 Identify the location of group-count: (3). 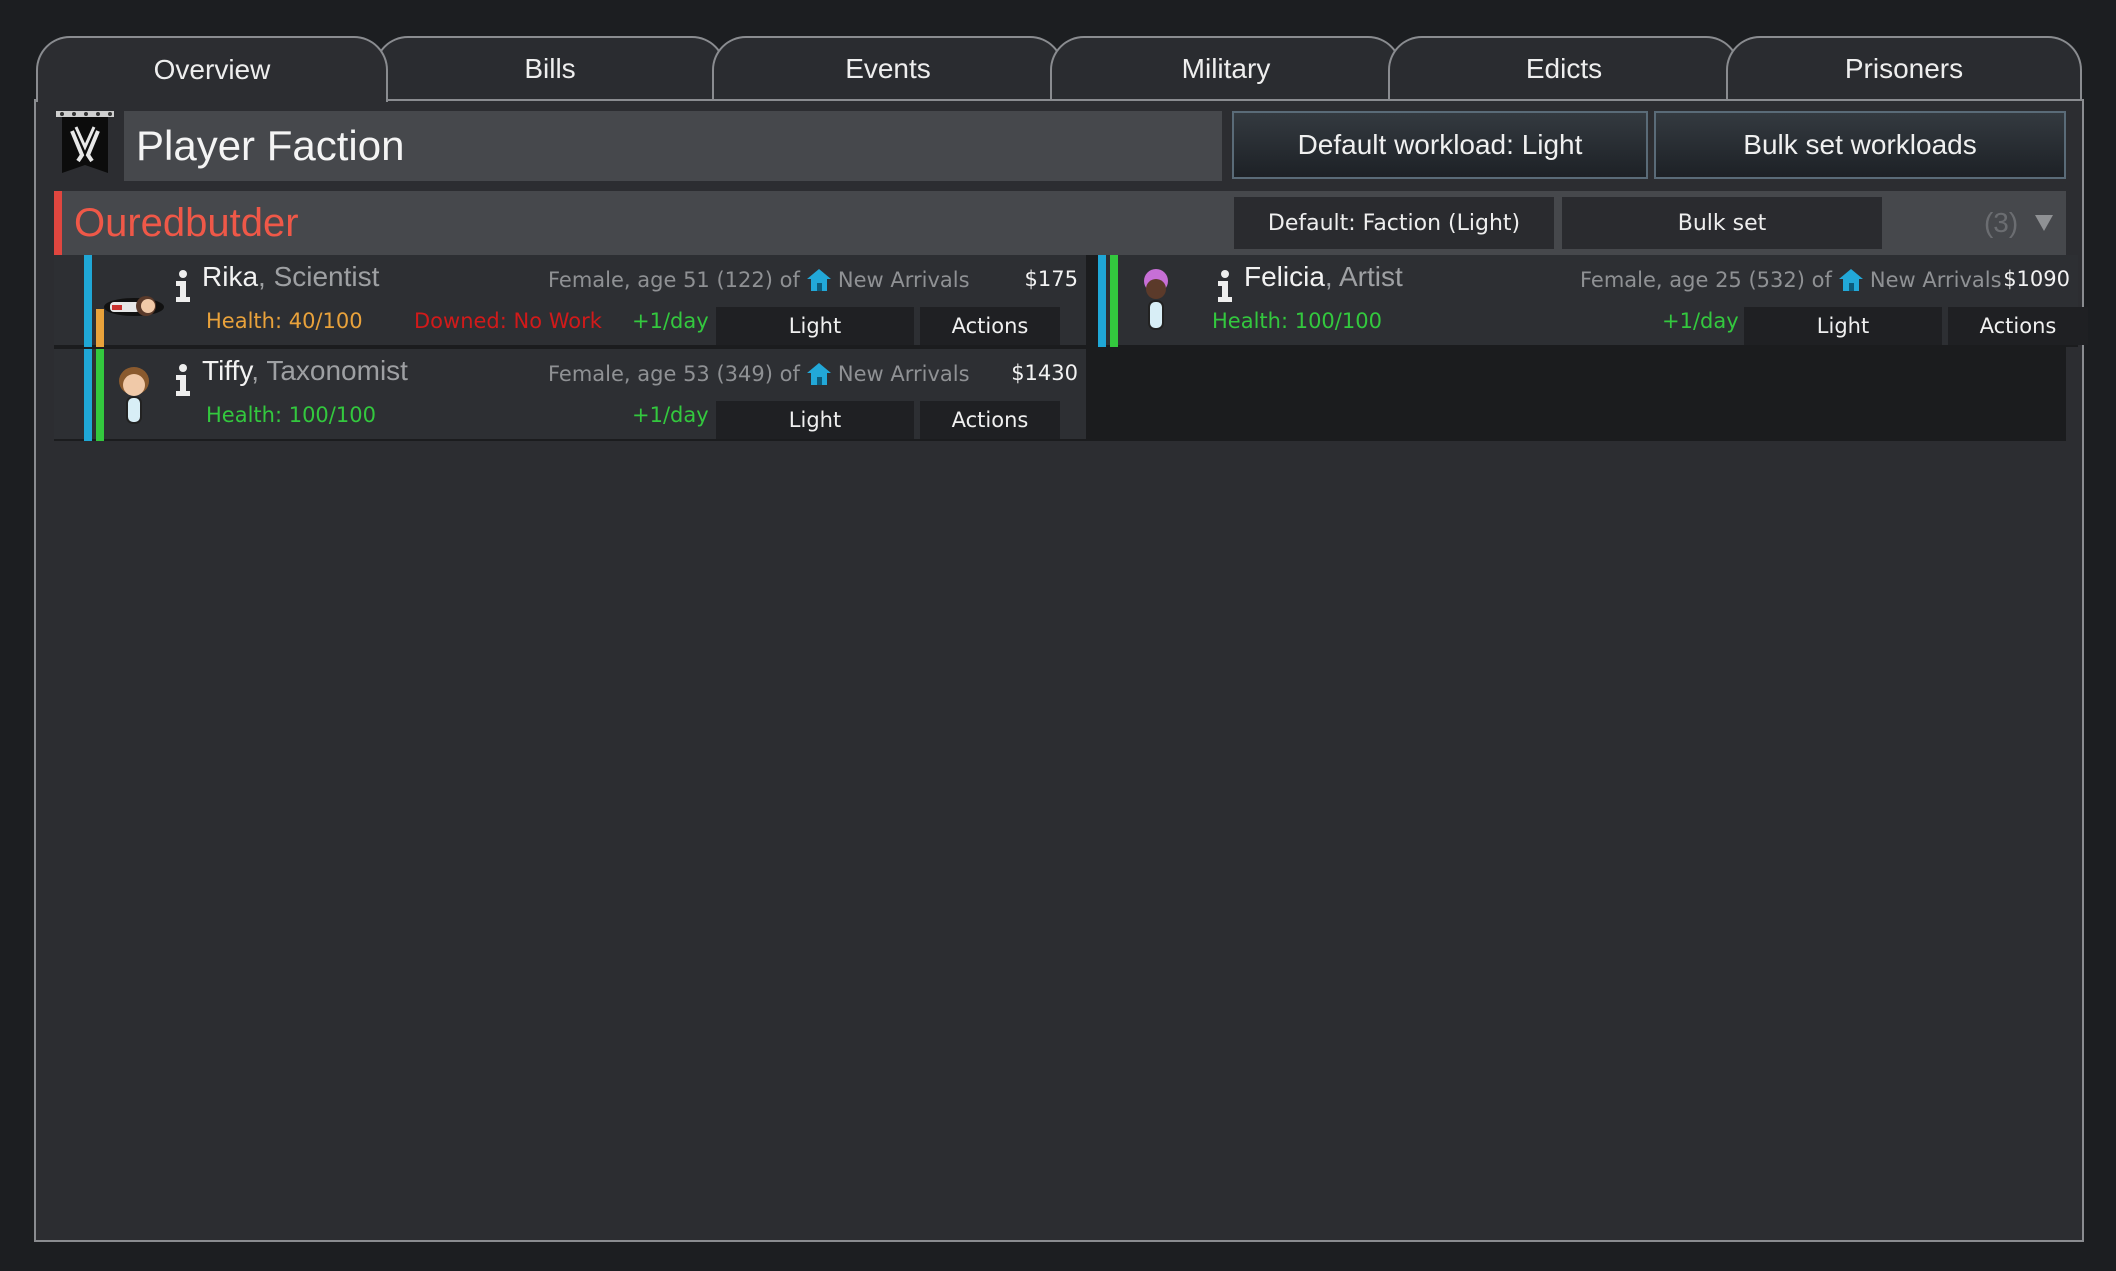
(2019, 223).